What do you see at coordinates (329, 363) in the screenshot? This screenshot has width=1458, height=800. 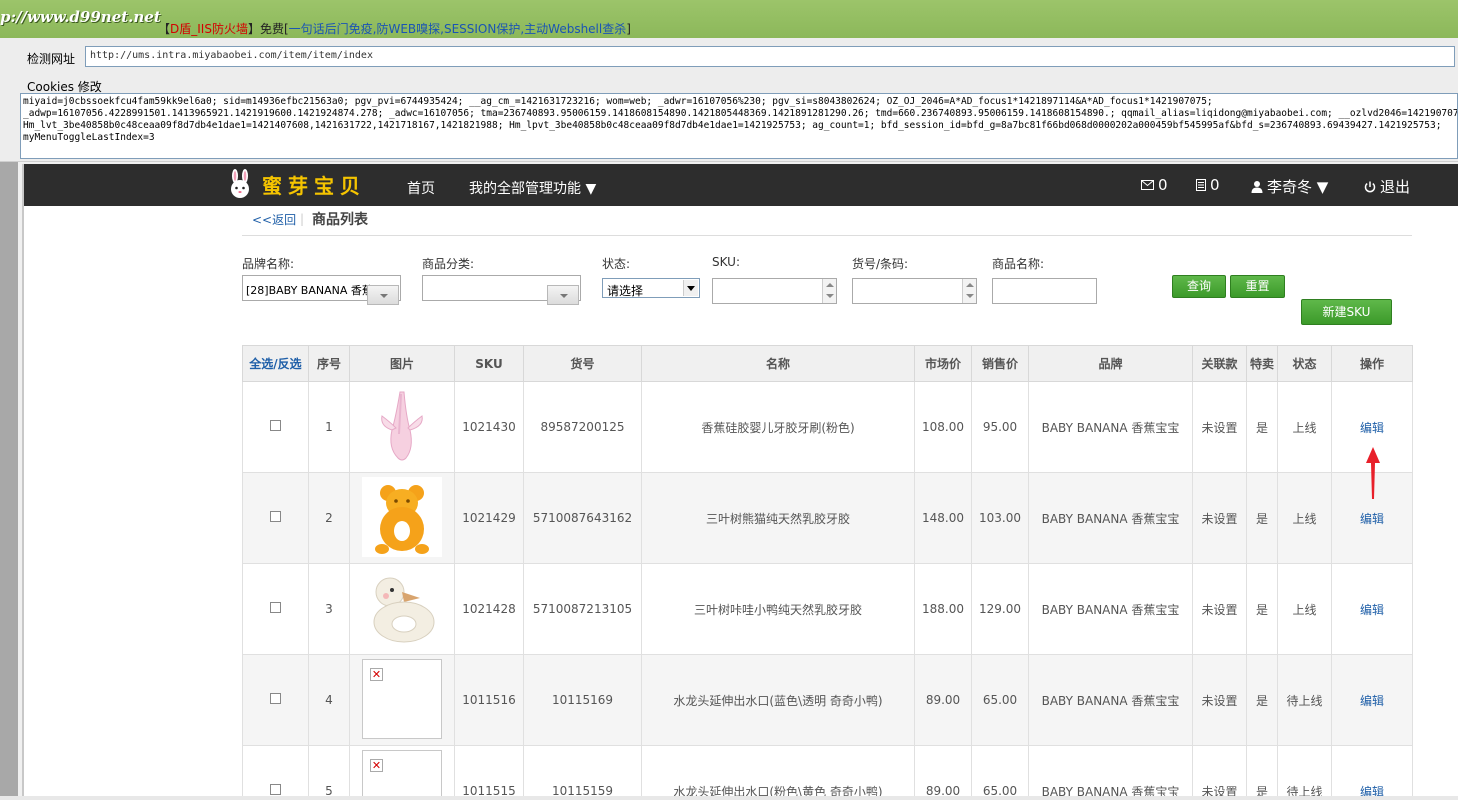 I see `col-seq: 序号` at bounding box center [329, 363].